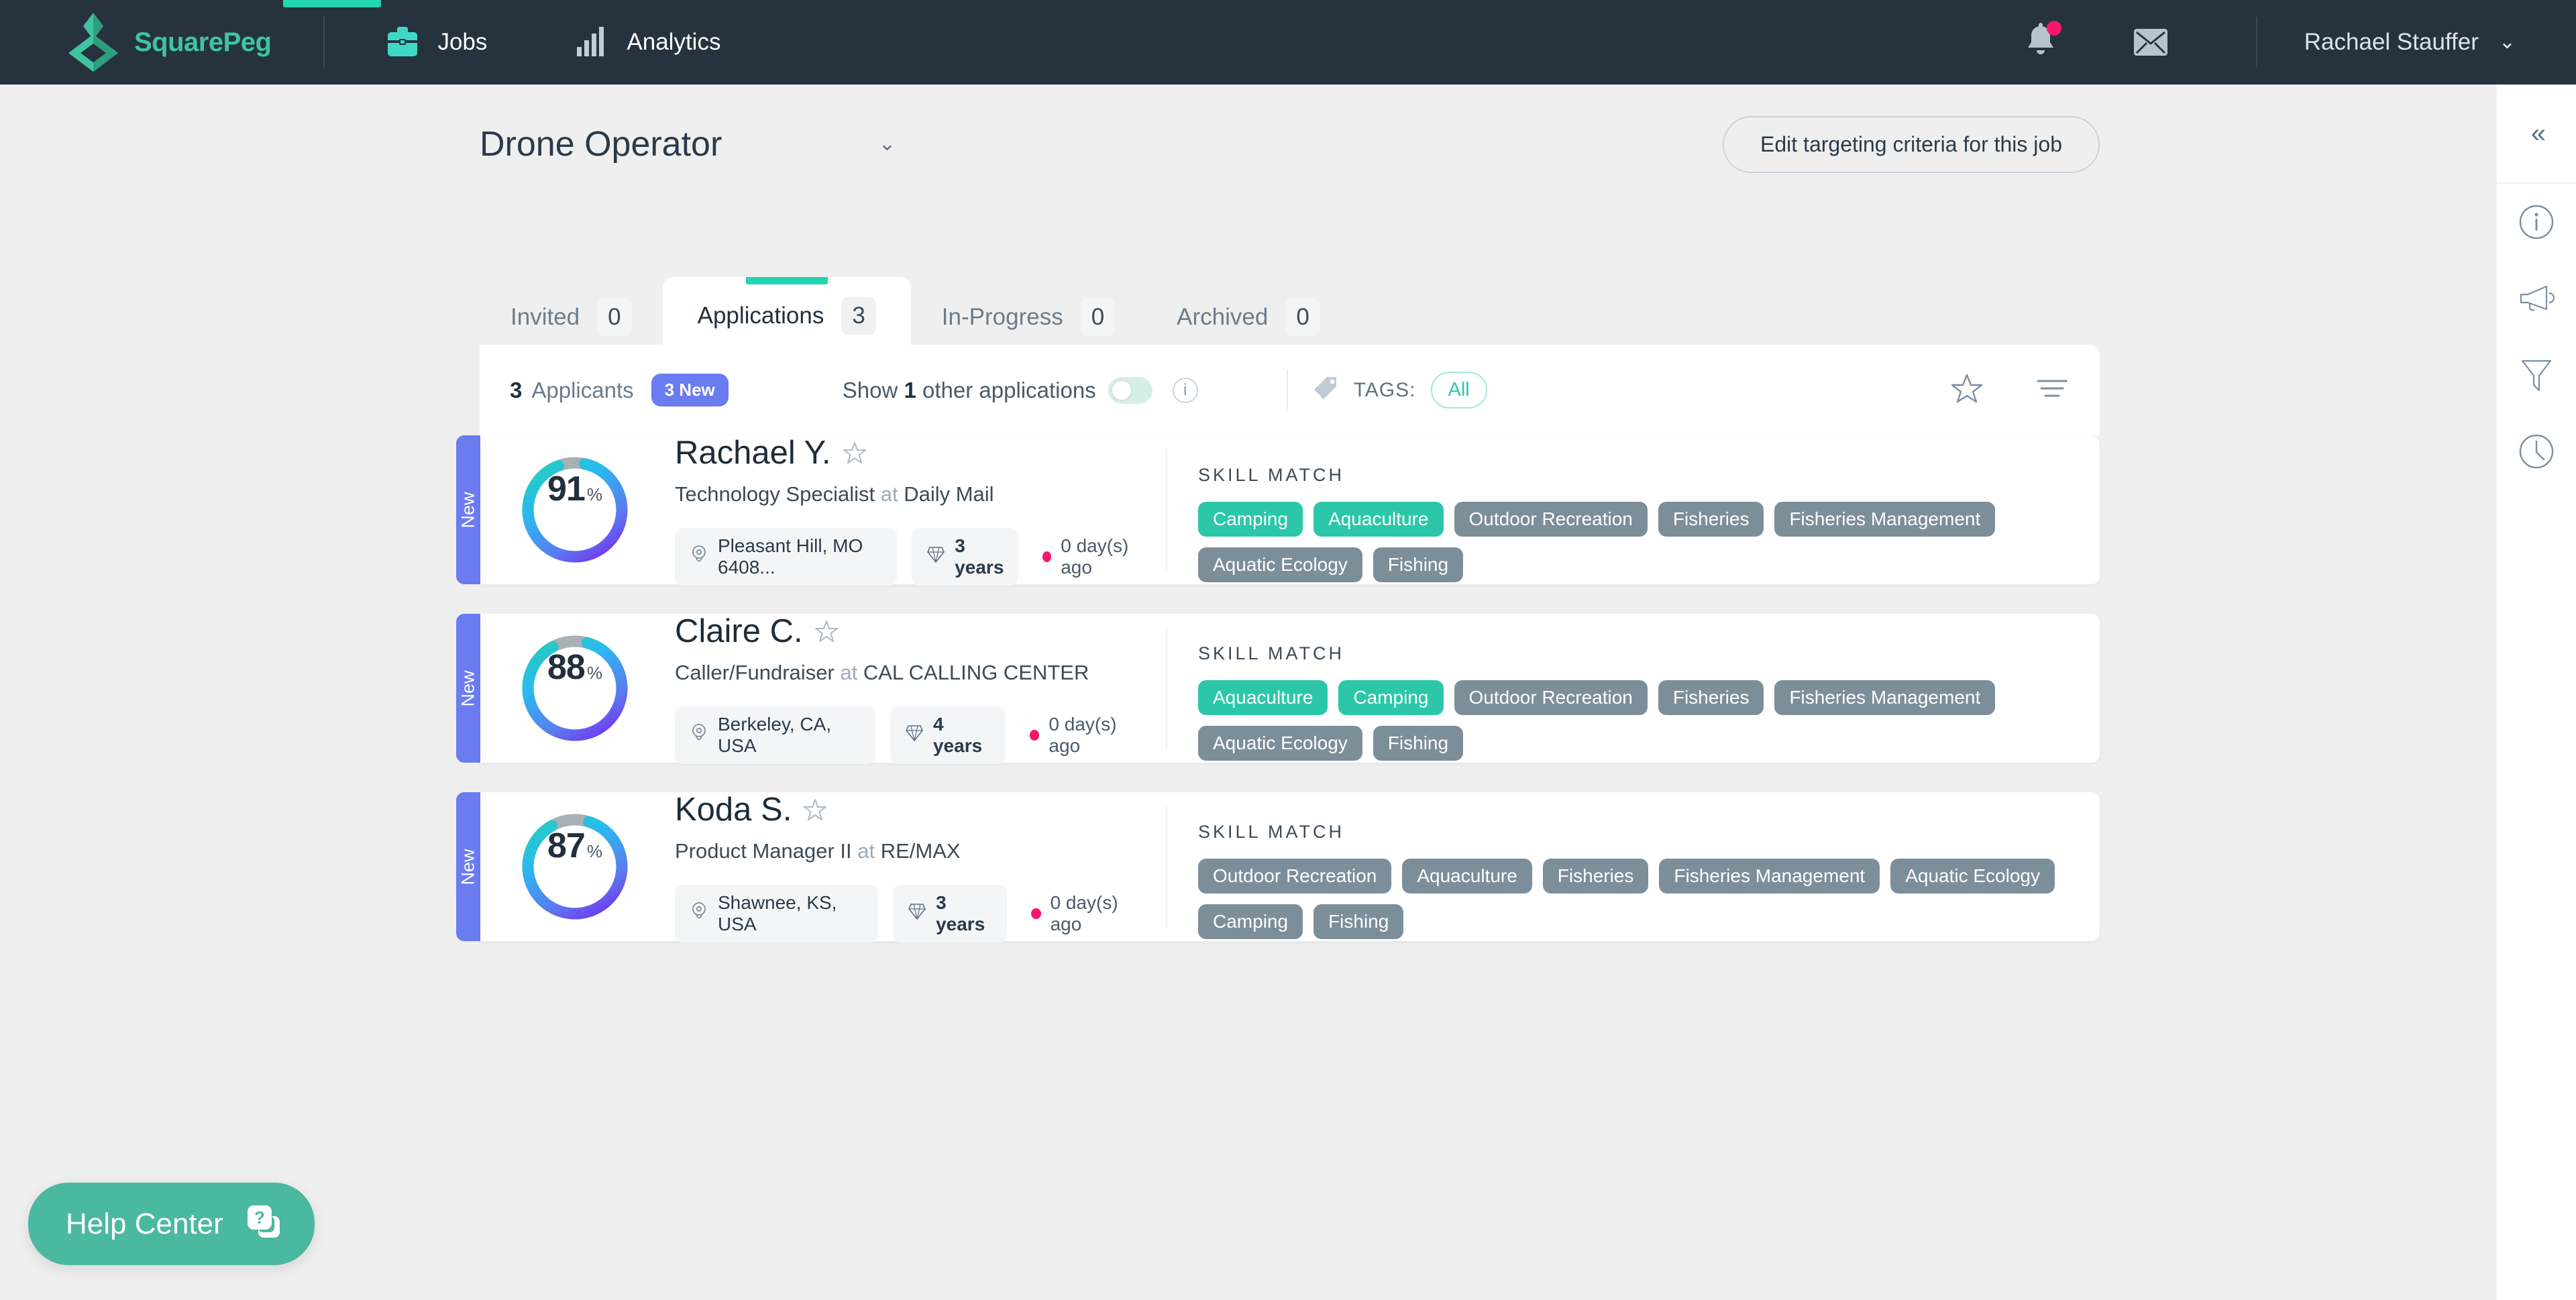 The width and height of the screenshot is (2576, 1300). What do you see at coordinates (332, 3) in the screenshot?
I see `jobs-tab-active-indicator` at bounding box center [332, 3].